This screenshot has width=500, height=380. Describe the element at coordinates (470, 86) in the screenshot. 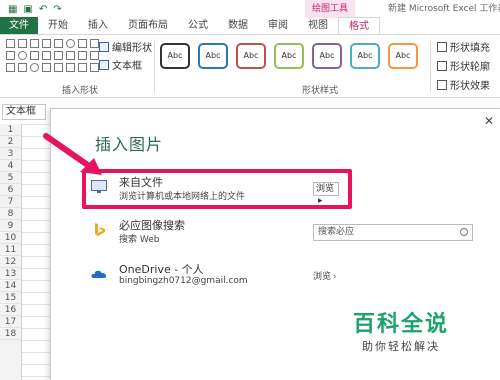

I see `shape-effects-label: 形状效果` at that location.